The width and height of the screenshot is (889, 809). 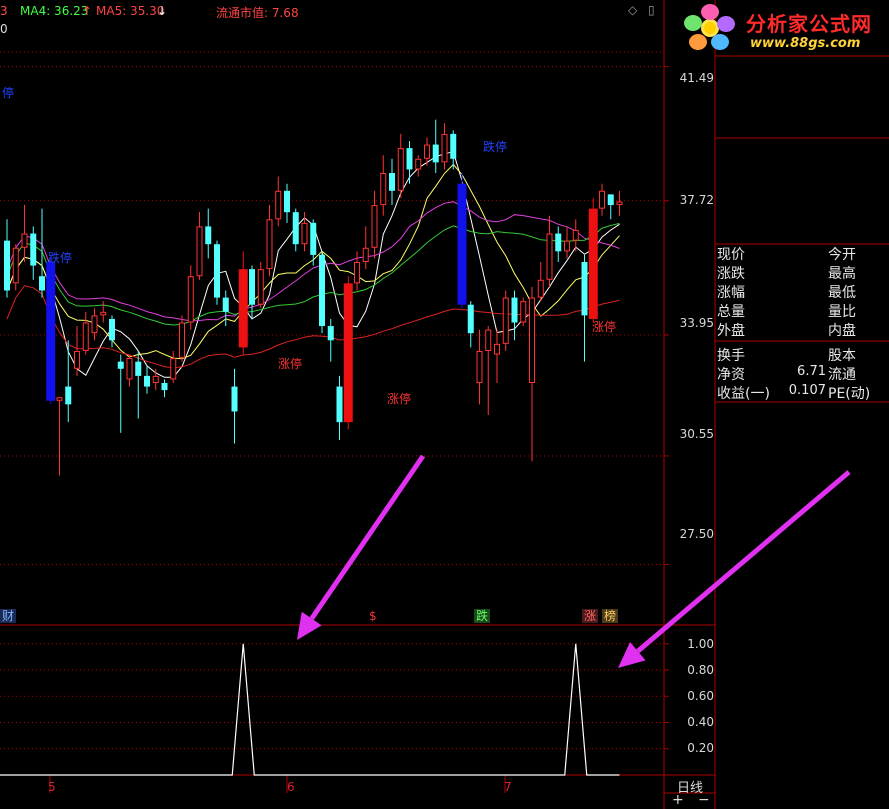 I want to click on quote-label: 最低, so click(x=842, y=293).